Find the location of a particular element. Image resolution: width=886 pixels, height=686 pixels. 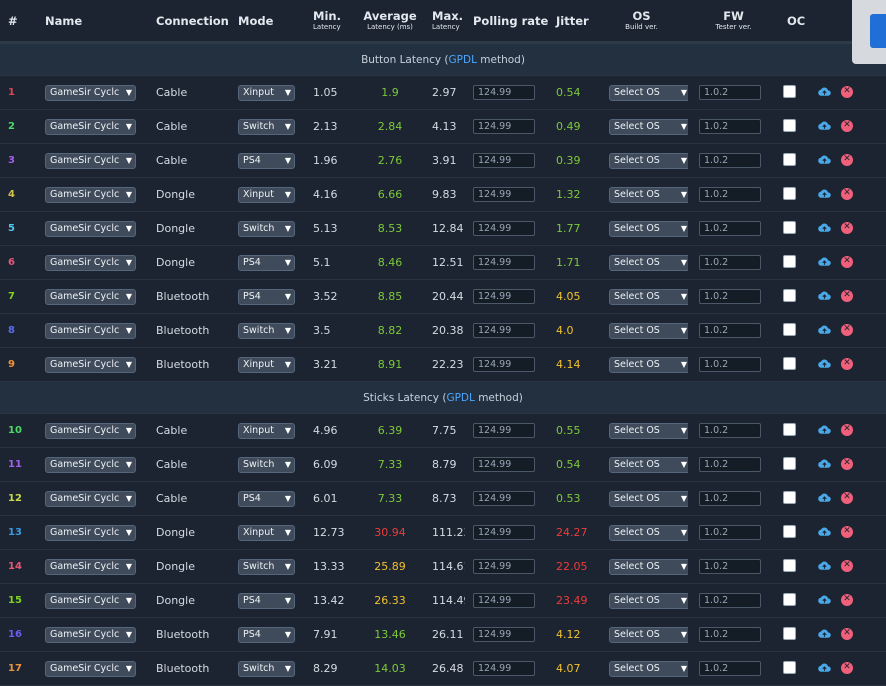

col-min-header: Min. Latency is located at coordinates (330, 22).